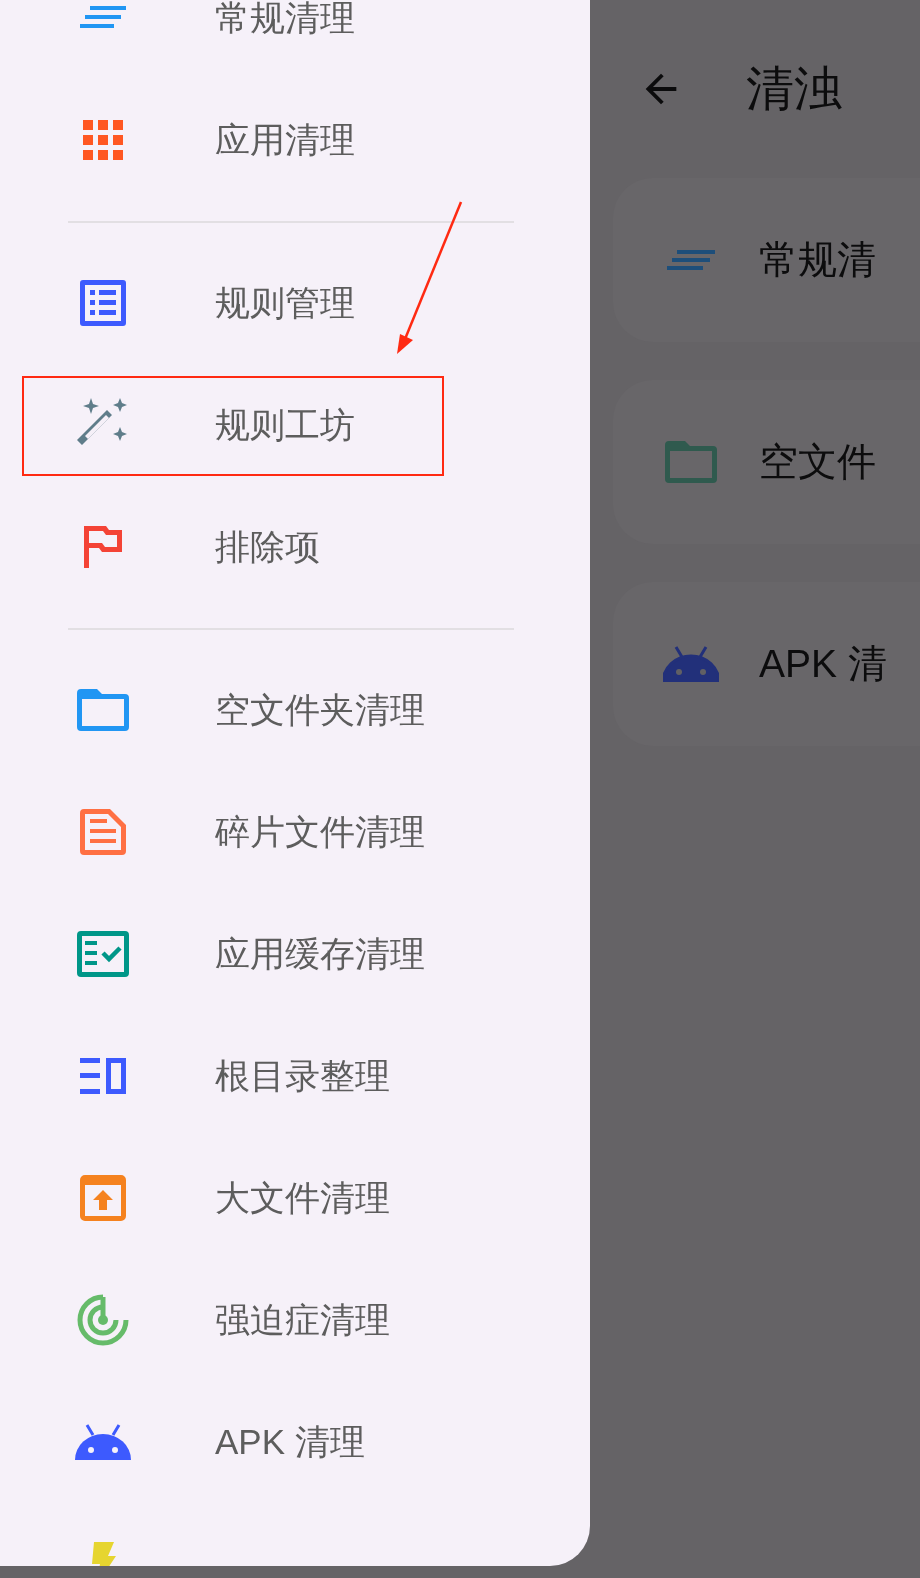 This screenshot has width=920, height=1578. What do you see at coordinates (295, 1442) in the screenshot?
I see `drawer-item: APK 清理` at bounding box center [295, 1442].